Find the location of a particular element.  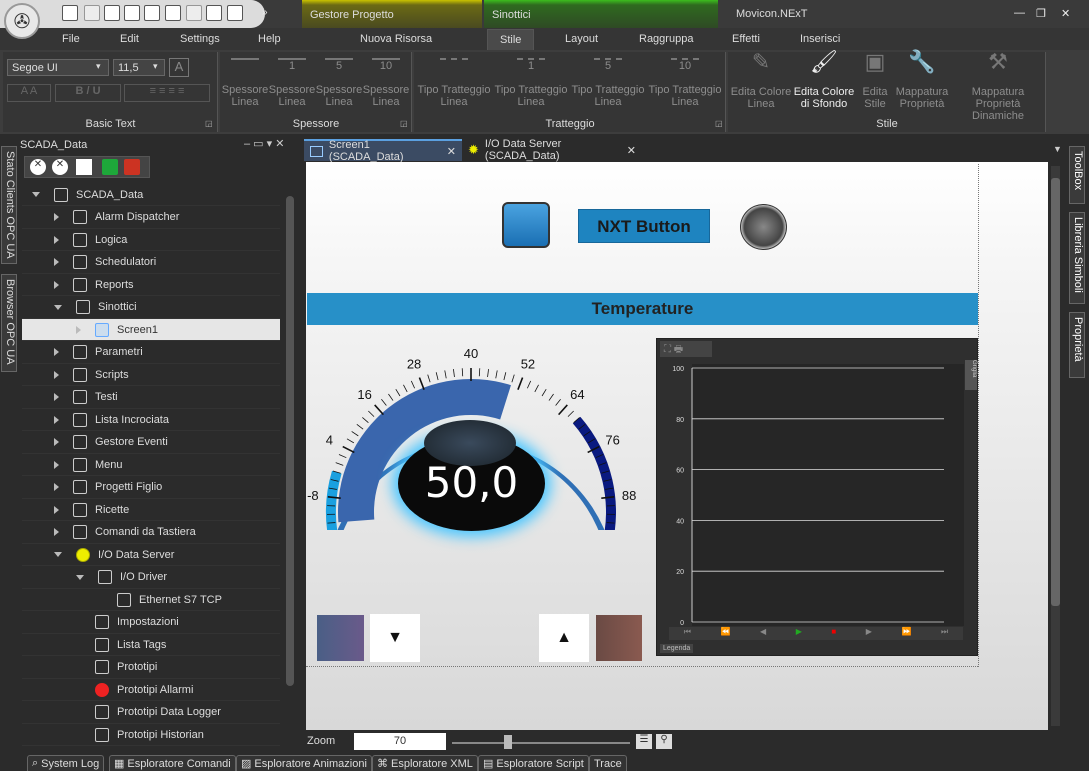

menu-edit: Edit is located at coordinates (129, 39).